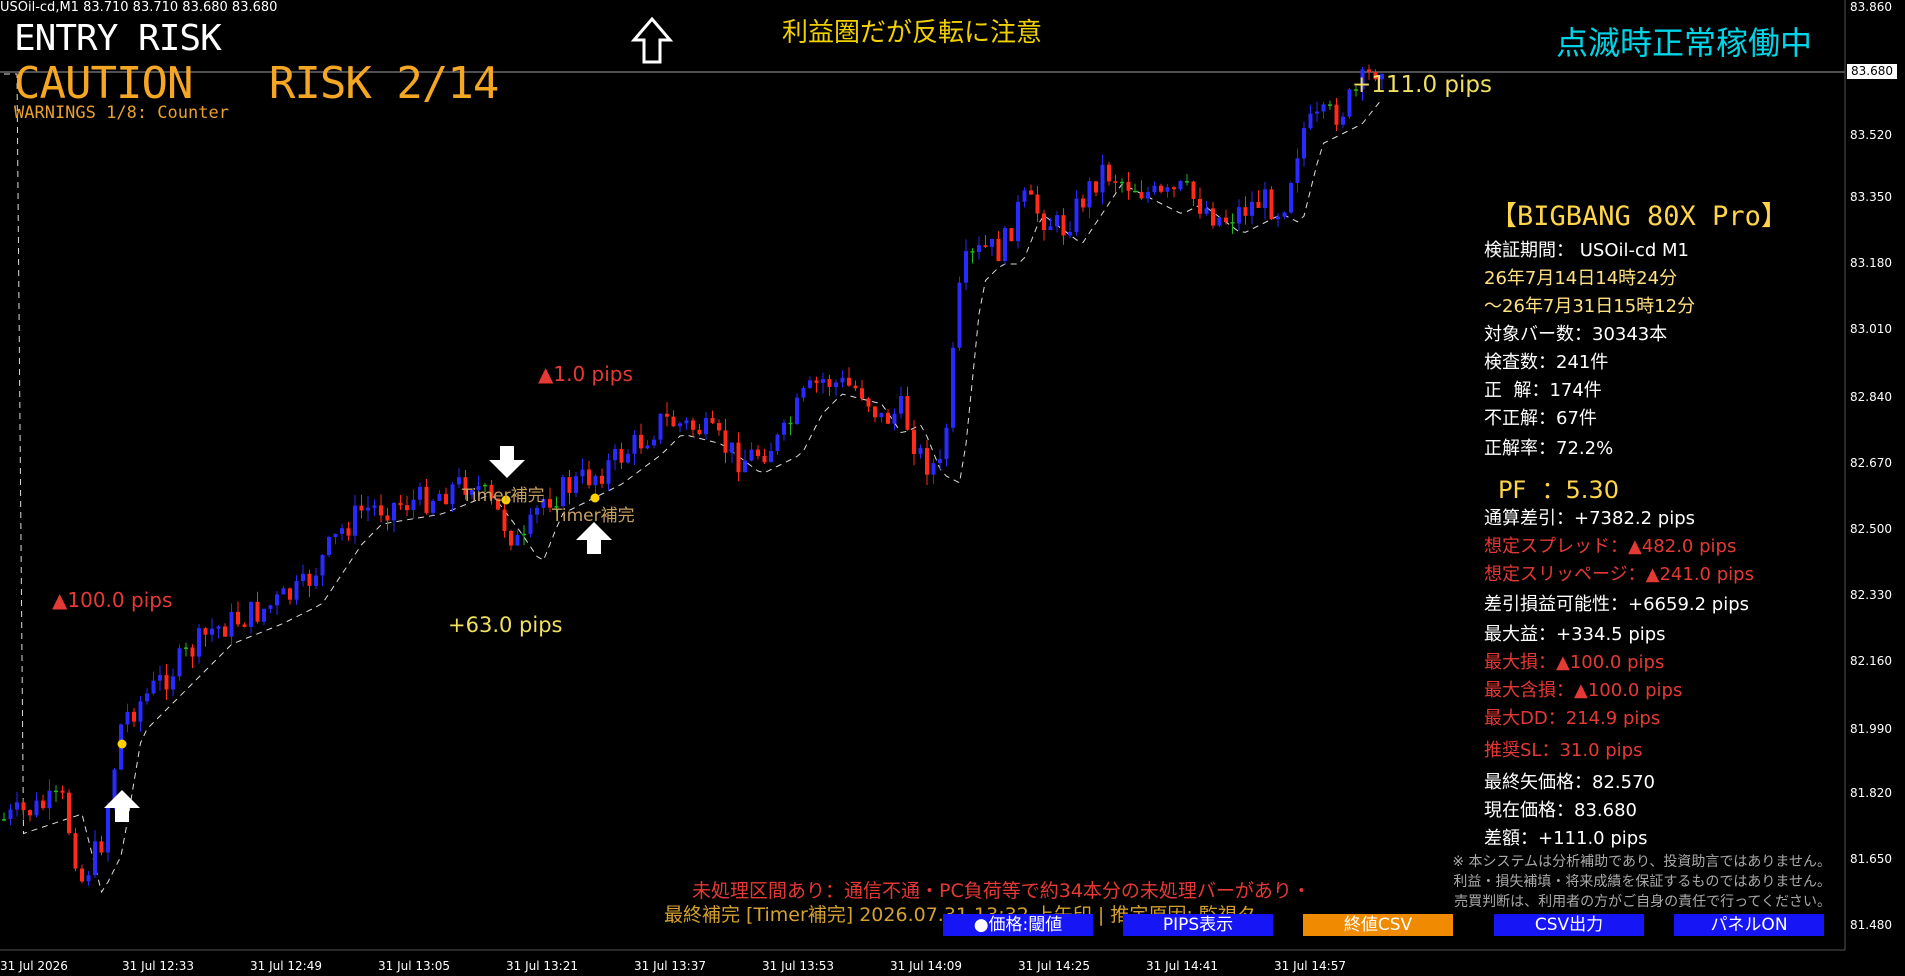 The width and height of the screenshot is (1905, 976). I want to click on time-axis-tick: 31 Jul 12:33, so click(158, 966).